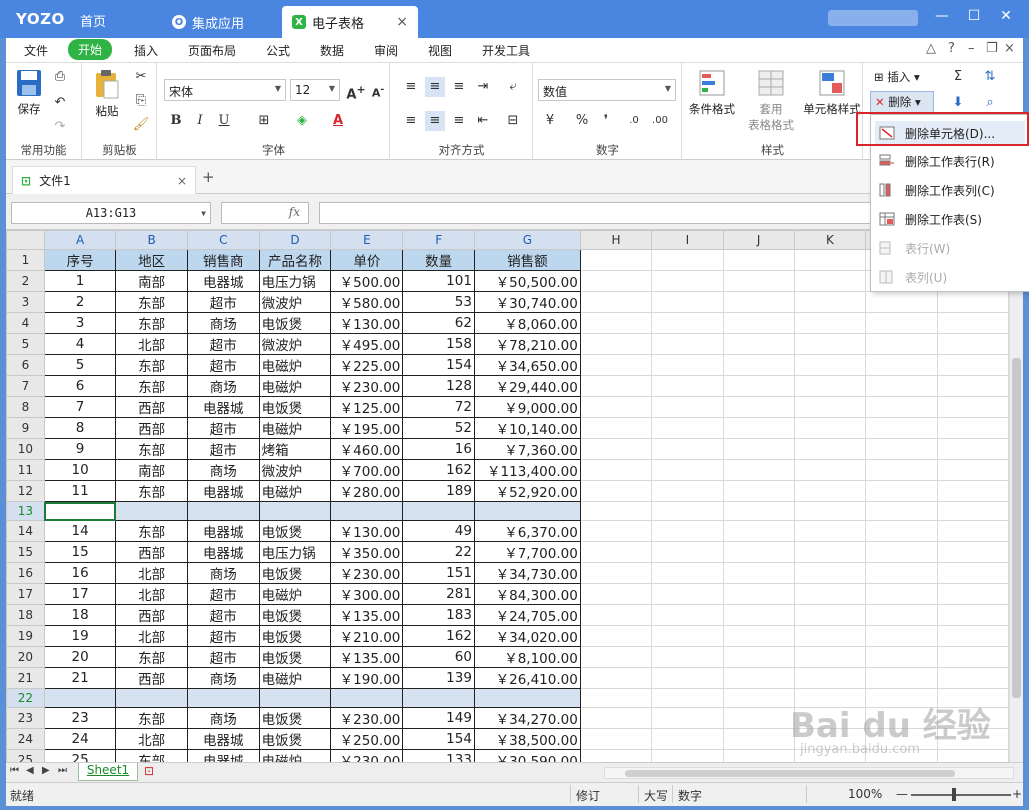 This screenshot has height=810, width=1029. What do you see at coordinates (62, 770) in the screenshot?
I see `sheet-nav-last-icon: ⏭` at bounding box center [62, 770].